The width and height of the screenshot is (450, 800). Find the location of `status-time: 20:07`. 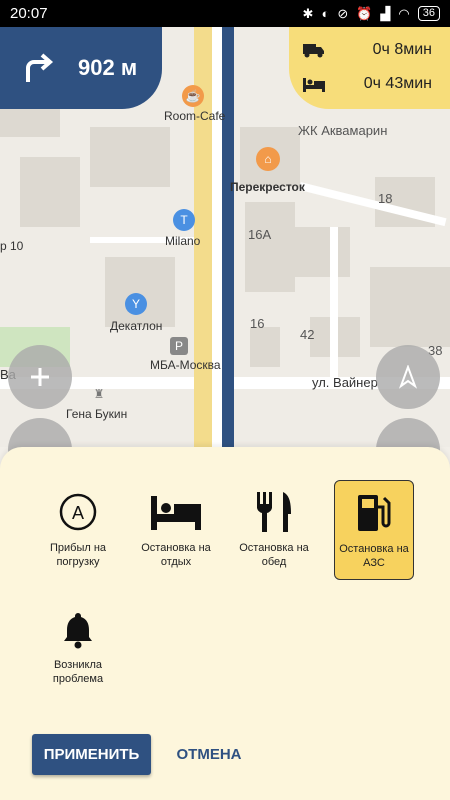

status-time: 20:07 is located at coordinates (29, 13).